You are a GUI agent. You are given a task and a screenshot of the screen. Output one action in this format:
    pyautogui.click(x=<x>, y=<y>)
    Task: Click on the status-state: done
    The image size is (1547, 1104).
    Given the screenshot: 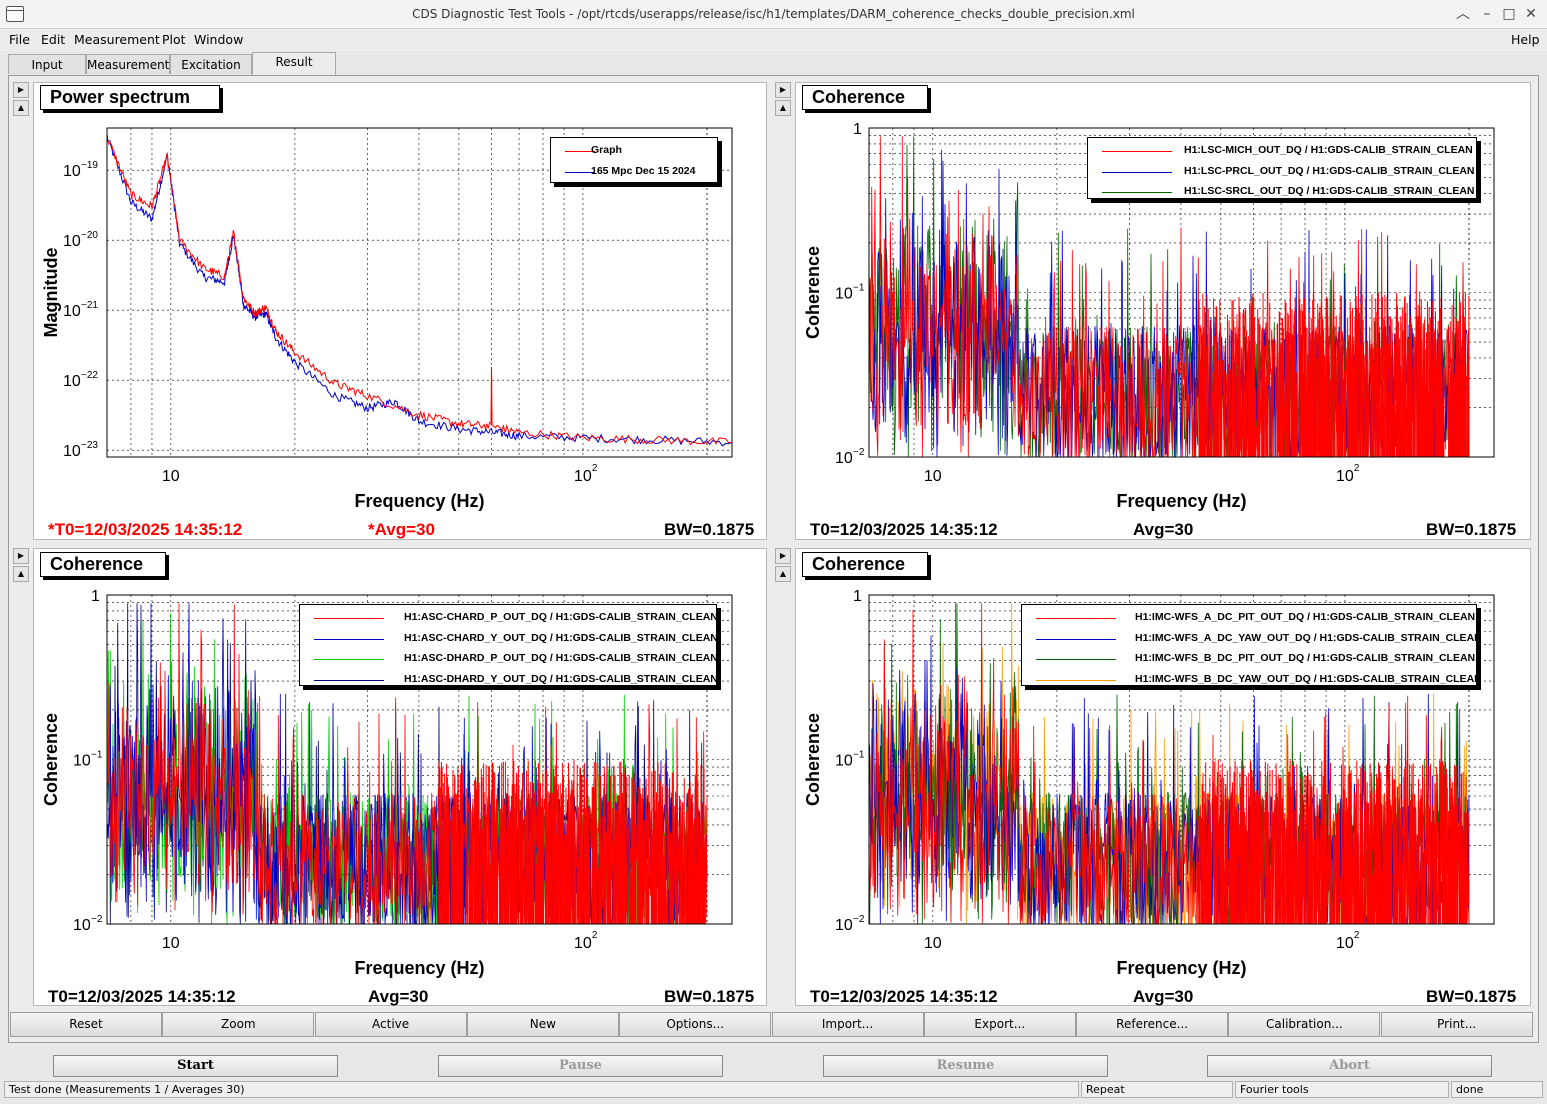 What is the action you would take?
    pyautogui.click(x=1497, y=1089)
    